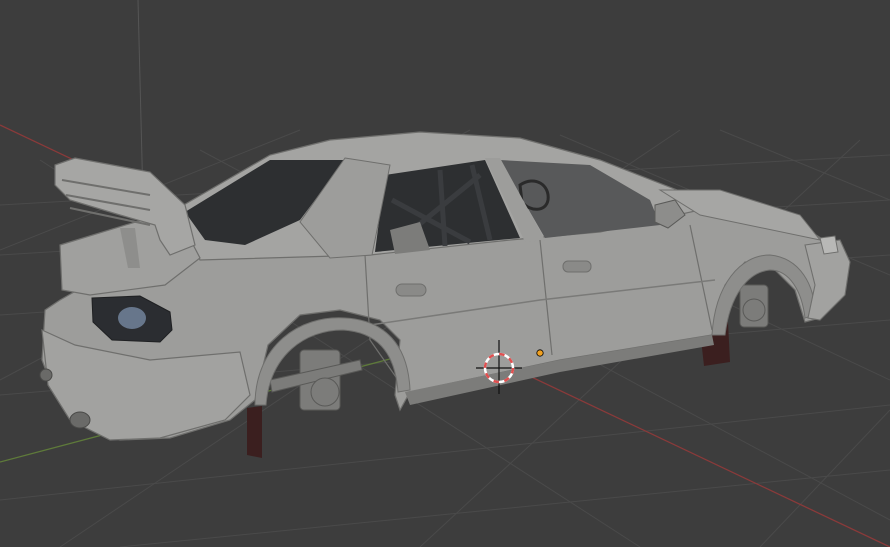 This screenshot has height=547, width=890. Describe the element at coordinates (754, 306) in the screenshot. I see `front-suspension` at that location.